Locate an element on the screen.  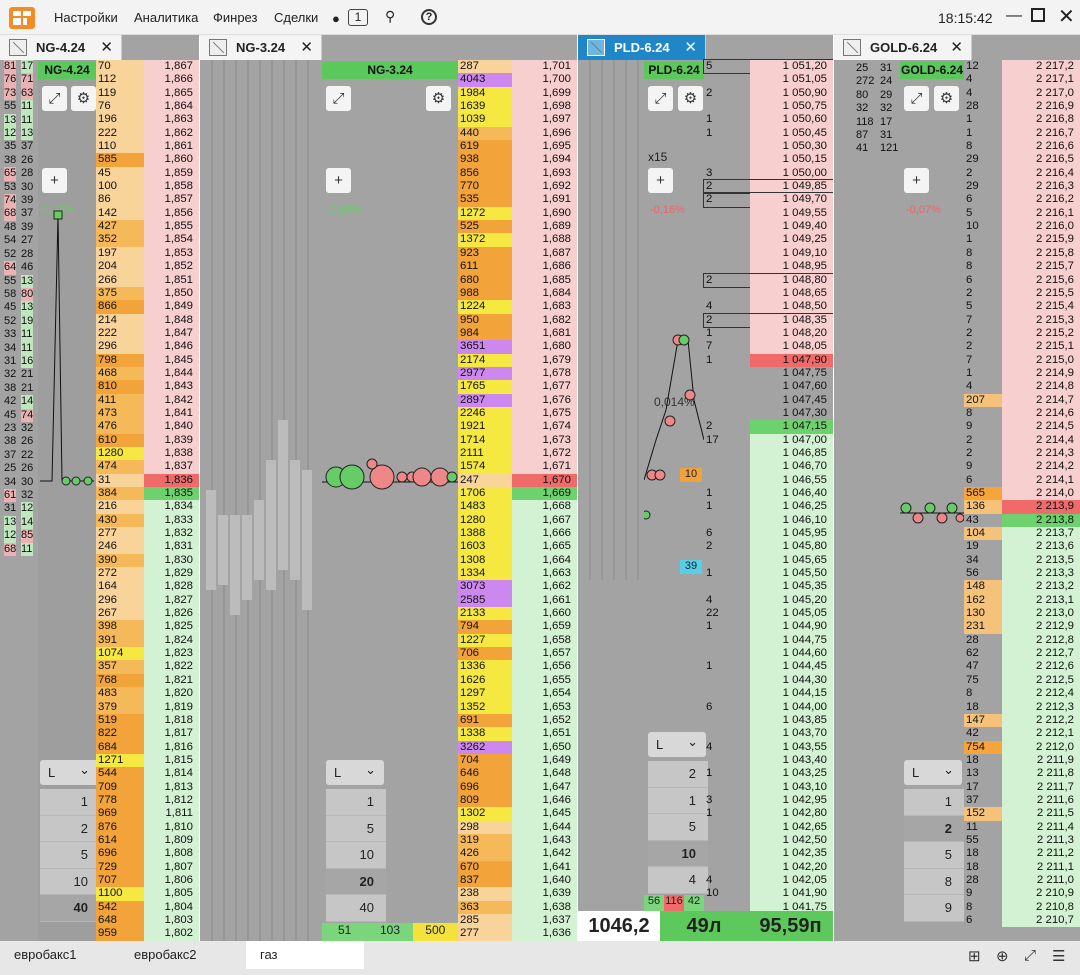
dom-row: 76 1,864 is located at coordinates (147, 107).